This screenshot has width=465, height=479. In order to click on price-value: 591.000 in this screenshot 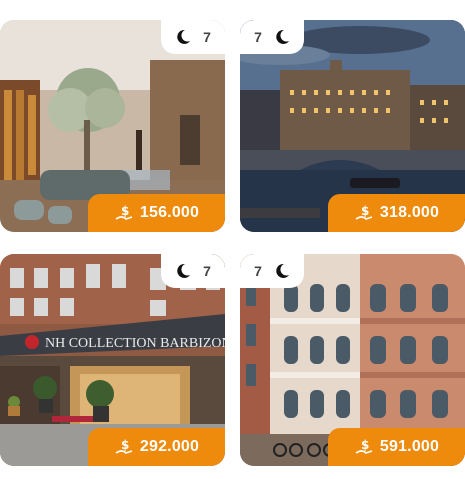, I will do `click(409, 446)`.